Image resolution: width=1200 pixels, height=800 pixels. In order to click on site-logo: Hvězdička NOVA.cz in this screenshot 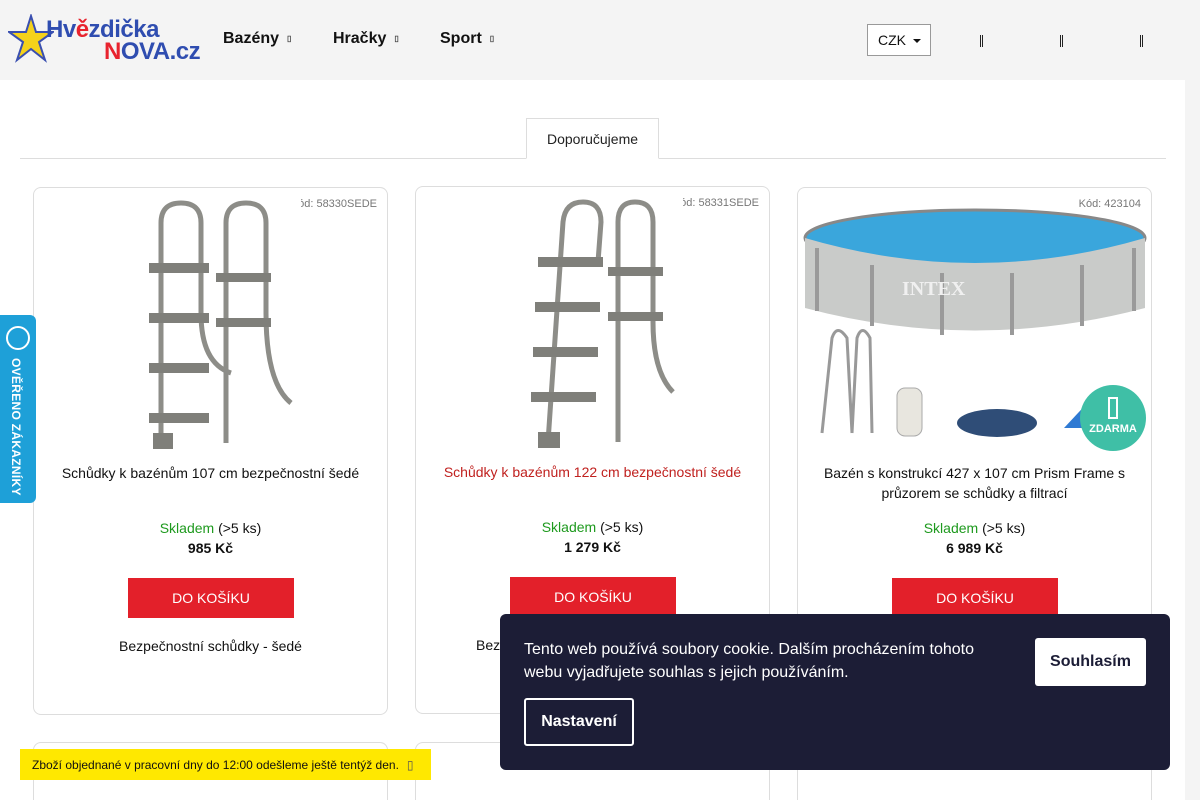, I will do `click(105, 40)`.